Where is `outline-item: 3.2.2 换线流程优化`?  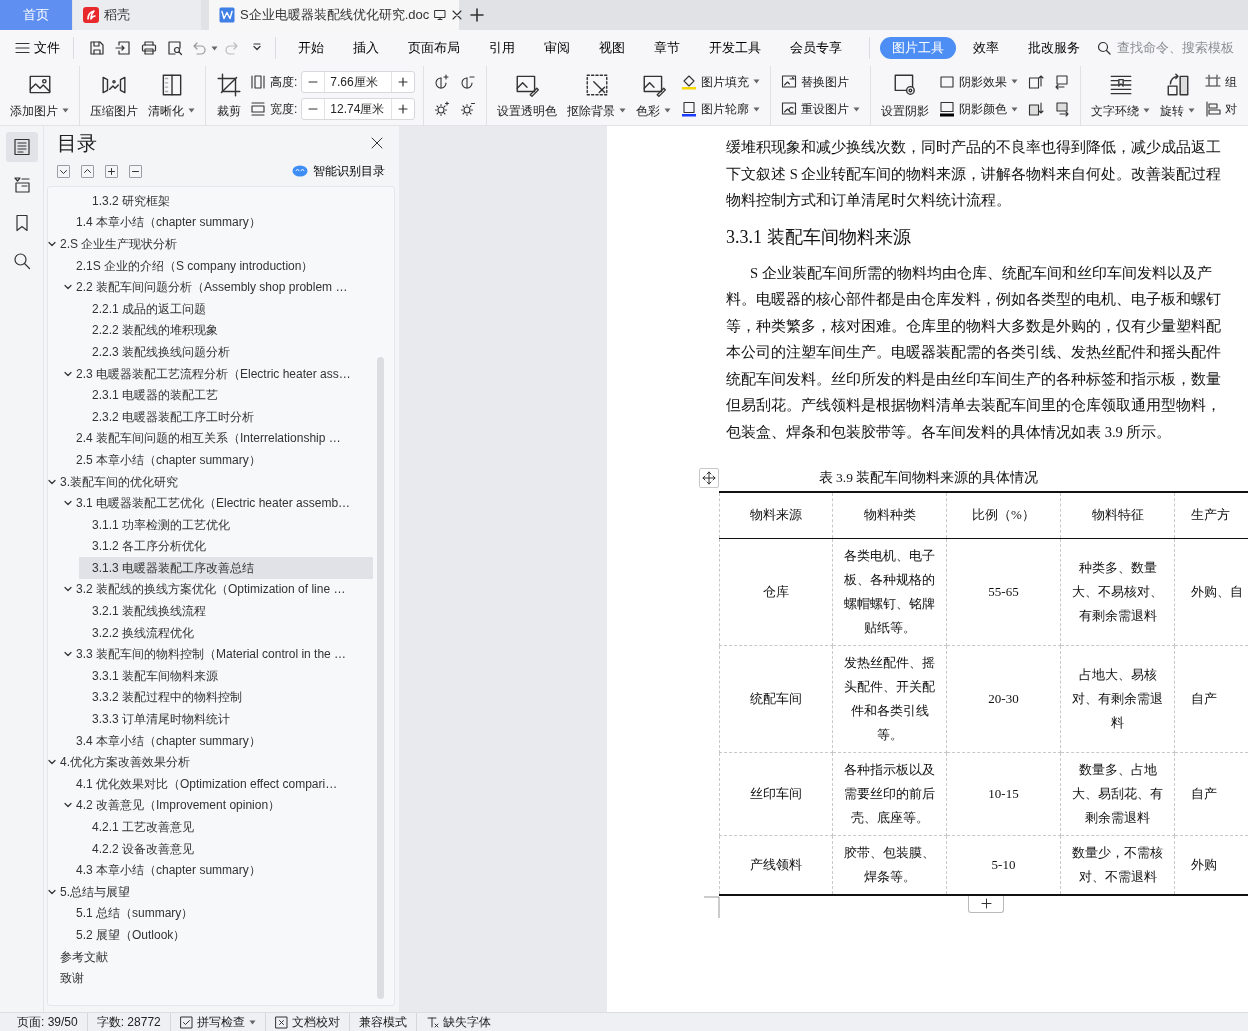
outline-item: 3.2.2 换线流程优化 is located at coordinates (226, 632).